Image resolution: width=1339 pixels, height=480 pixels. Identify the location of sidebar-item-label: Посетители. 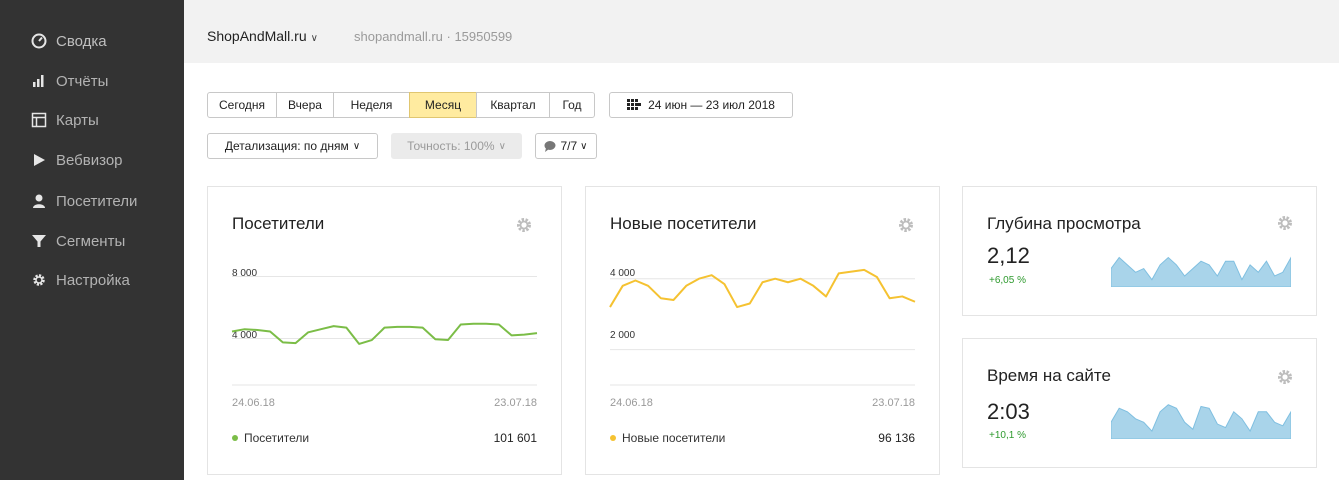
(97, 201).